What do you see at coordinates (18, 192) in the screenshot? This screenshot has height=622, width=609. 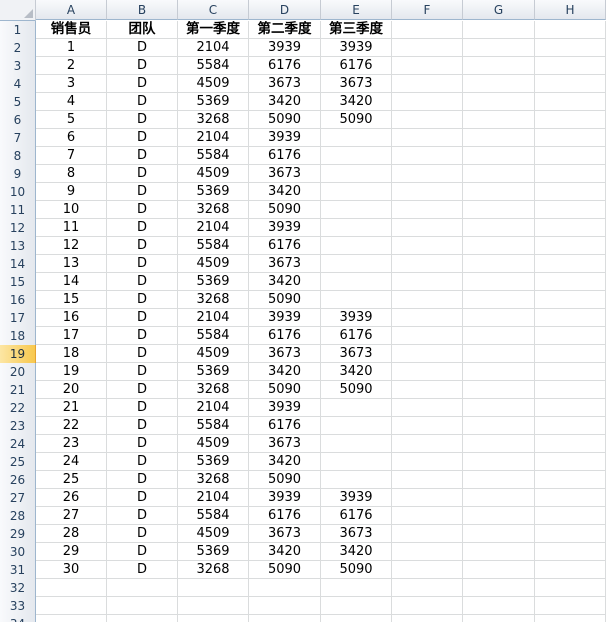 I see `row-header: 10` at bounding box center [18, 192].